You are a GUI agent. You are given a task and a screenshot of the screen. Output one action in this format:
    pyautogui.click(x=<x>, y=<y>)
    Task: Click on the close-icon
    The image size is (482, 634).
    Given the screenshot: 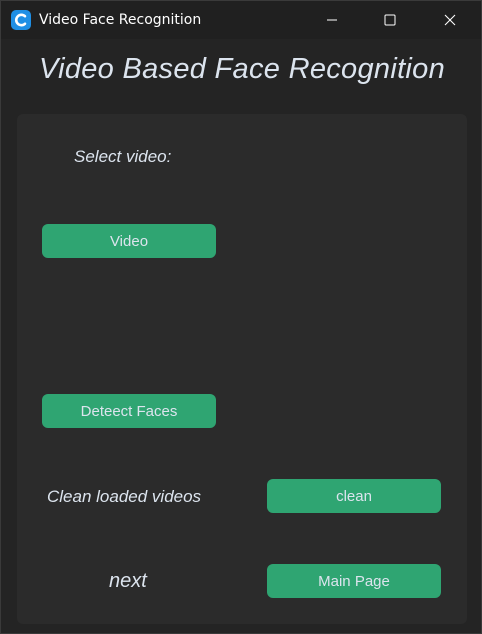 What is the action you would take?
    pyautogui.click(x=450, y=20)
    